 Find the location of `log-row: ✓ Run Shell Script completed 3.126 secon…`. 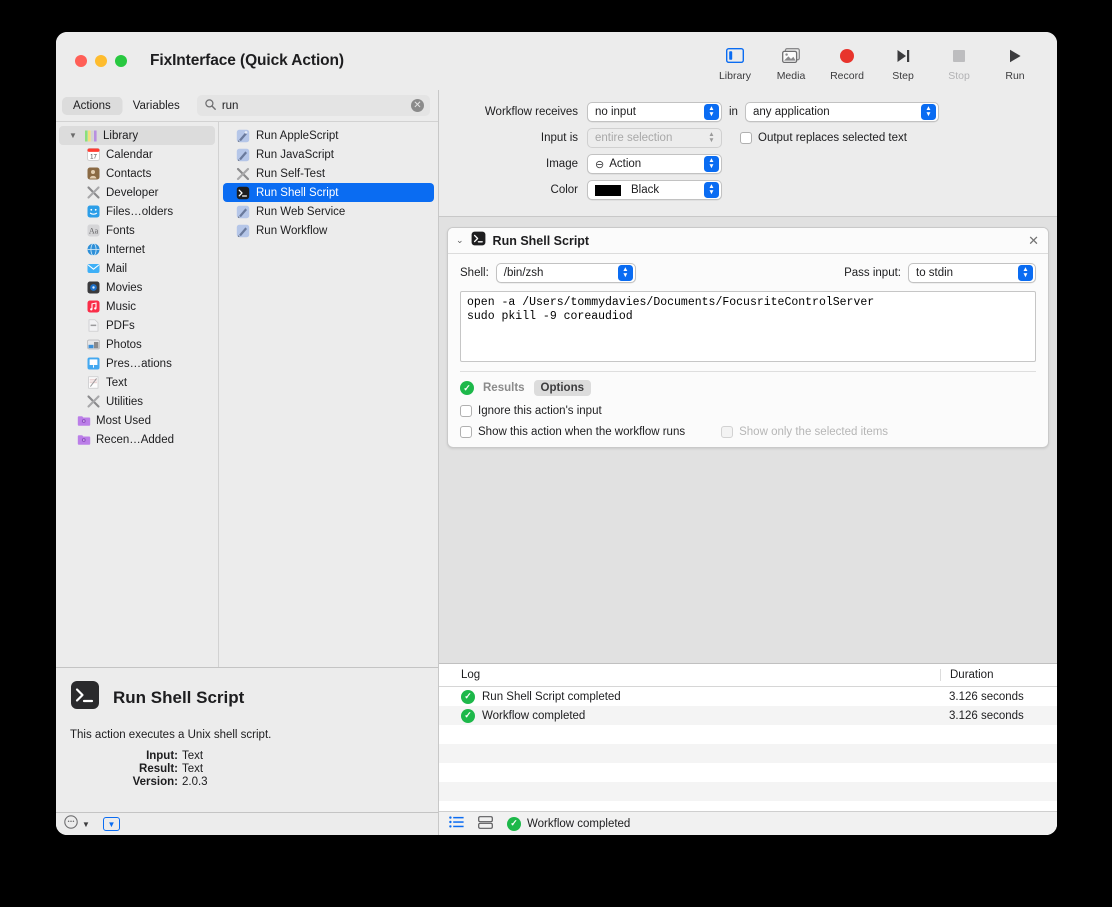

log-row: ✓ Run Shell Script completed 3.126 secon… is located at coordinates (748, 696).